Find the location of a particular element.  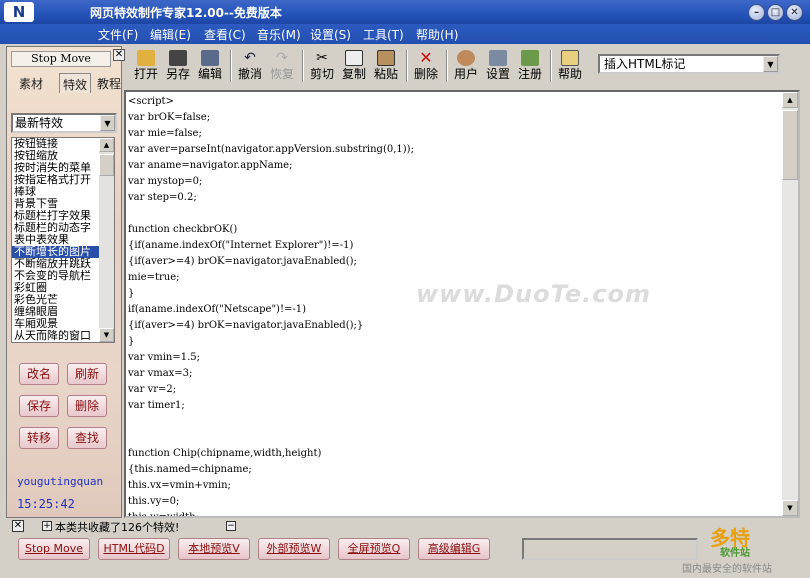

menu-view: 查看(C) is located at coordinates (225, 34).